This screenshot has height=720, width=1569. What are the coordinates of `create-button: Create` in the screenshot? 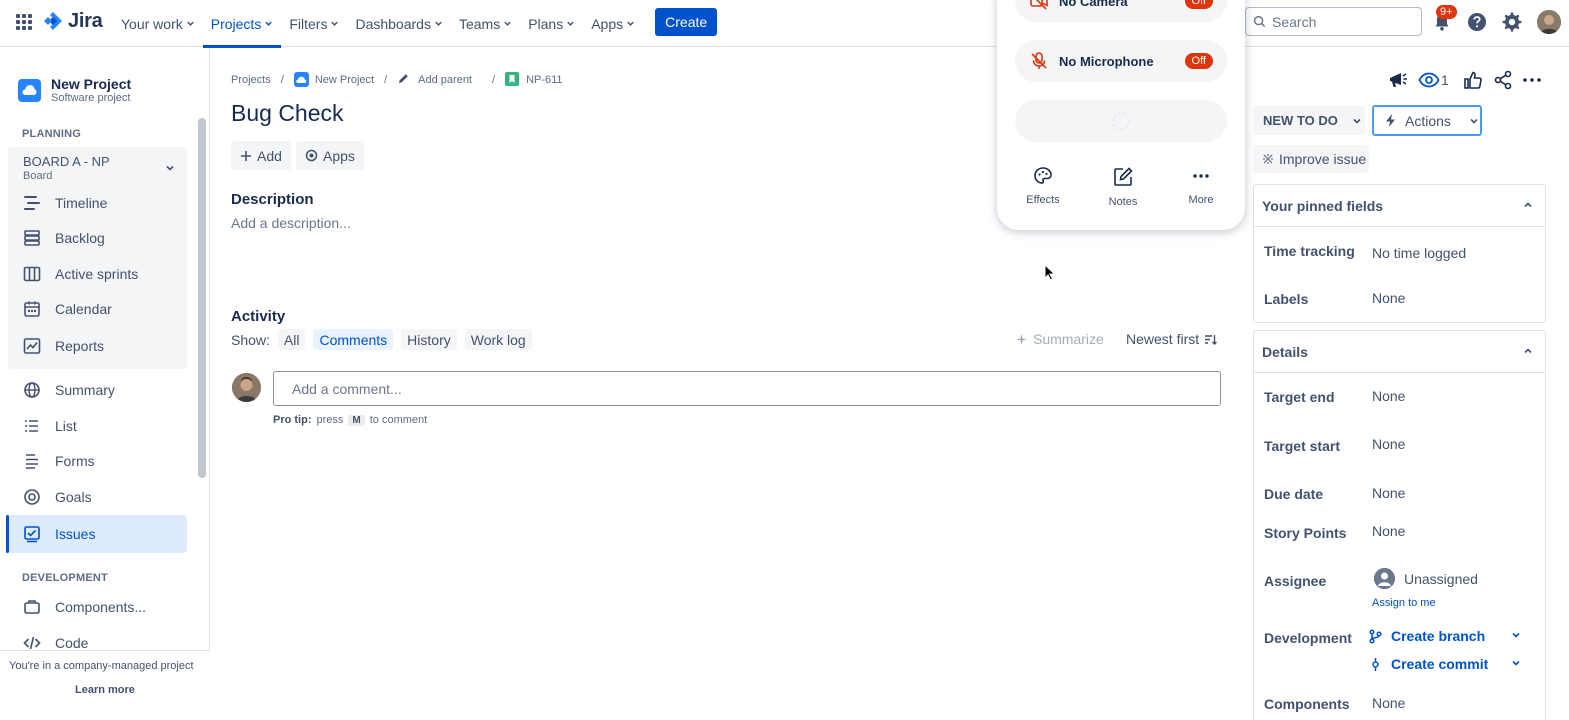 It's located at (686, 22).